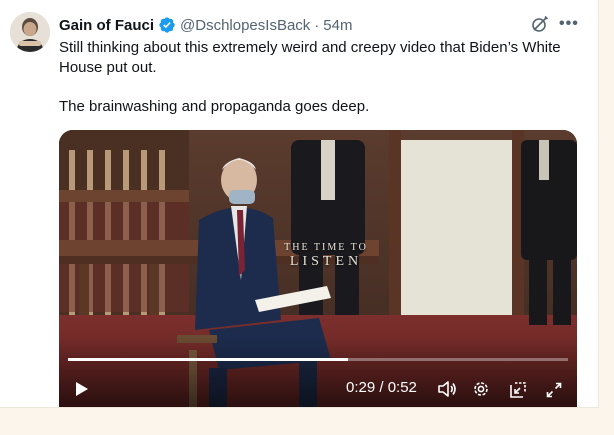 This screenshot has height=435, width=614. I want to click on avatar, so click(30, 32).